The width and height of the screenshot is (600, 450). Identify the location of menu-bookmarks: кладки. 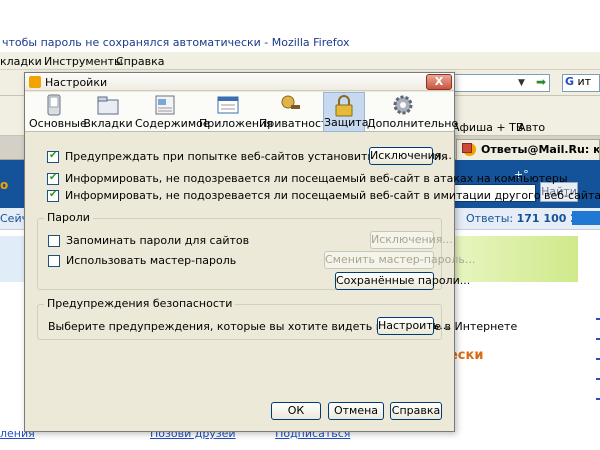
(21, 61).